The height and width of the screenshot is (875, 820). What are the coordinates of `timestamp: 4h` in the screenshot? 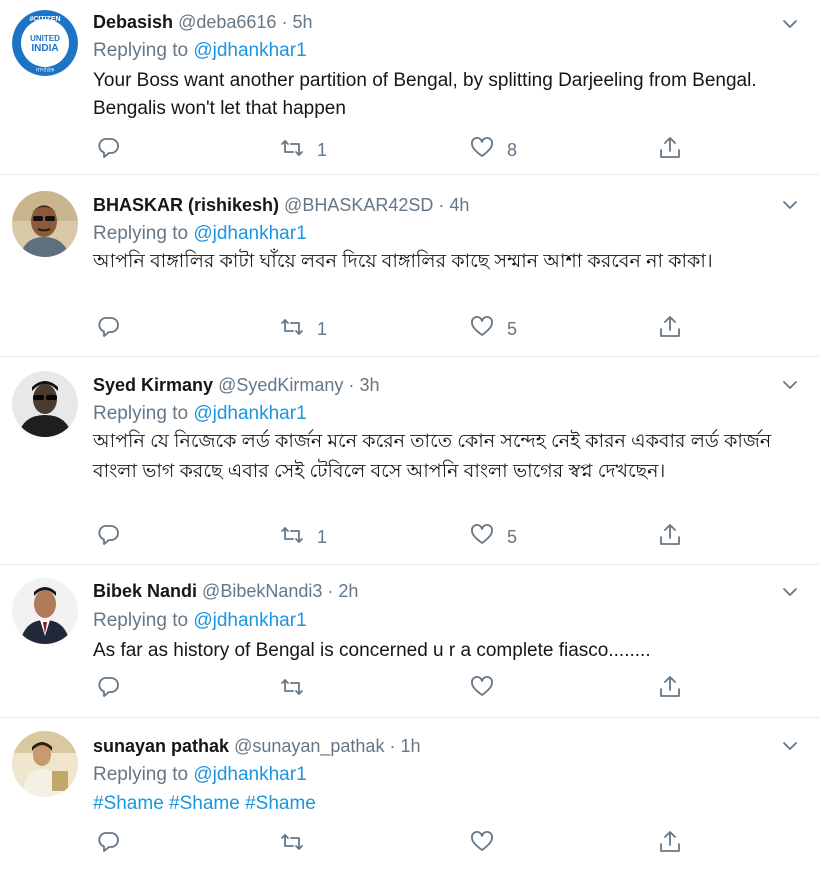 It's located at (459, 205).